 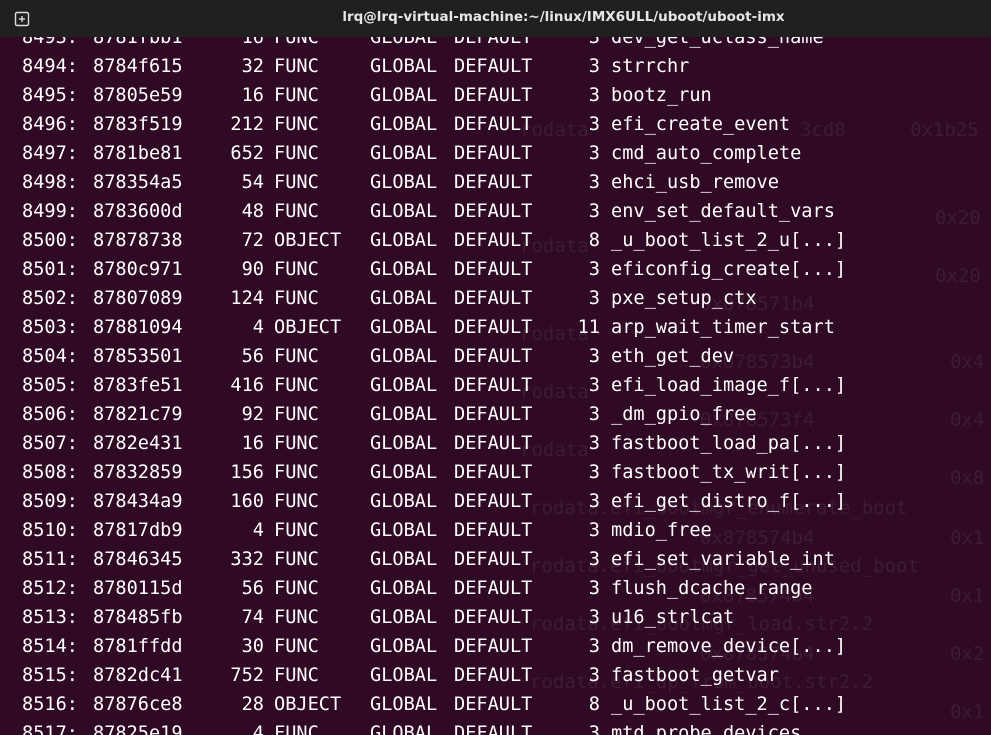 What do you see at coordinates (247, 124) in the screenshot?
I see `symbol-size: 212` at bounding box center [247, 124].